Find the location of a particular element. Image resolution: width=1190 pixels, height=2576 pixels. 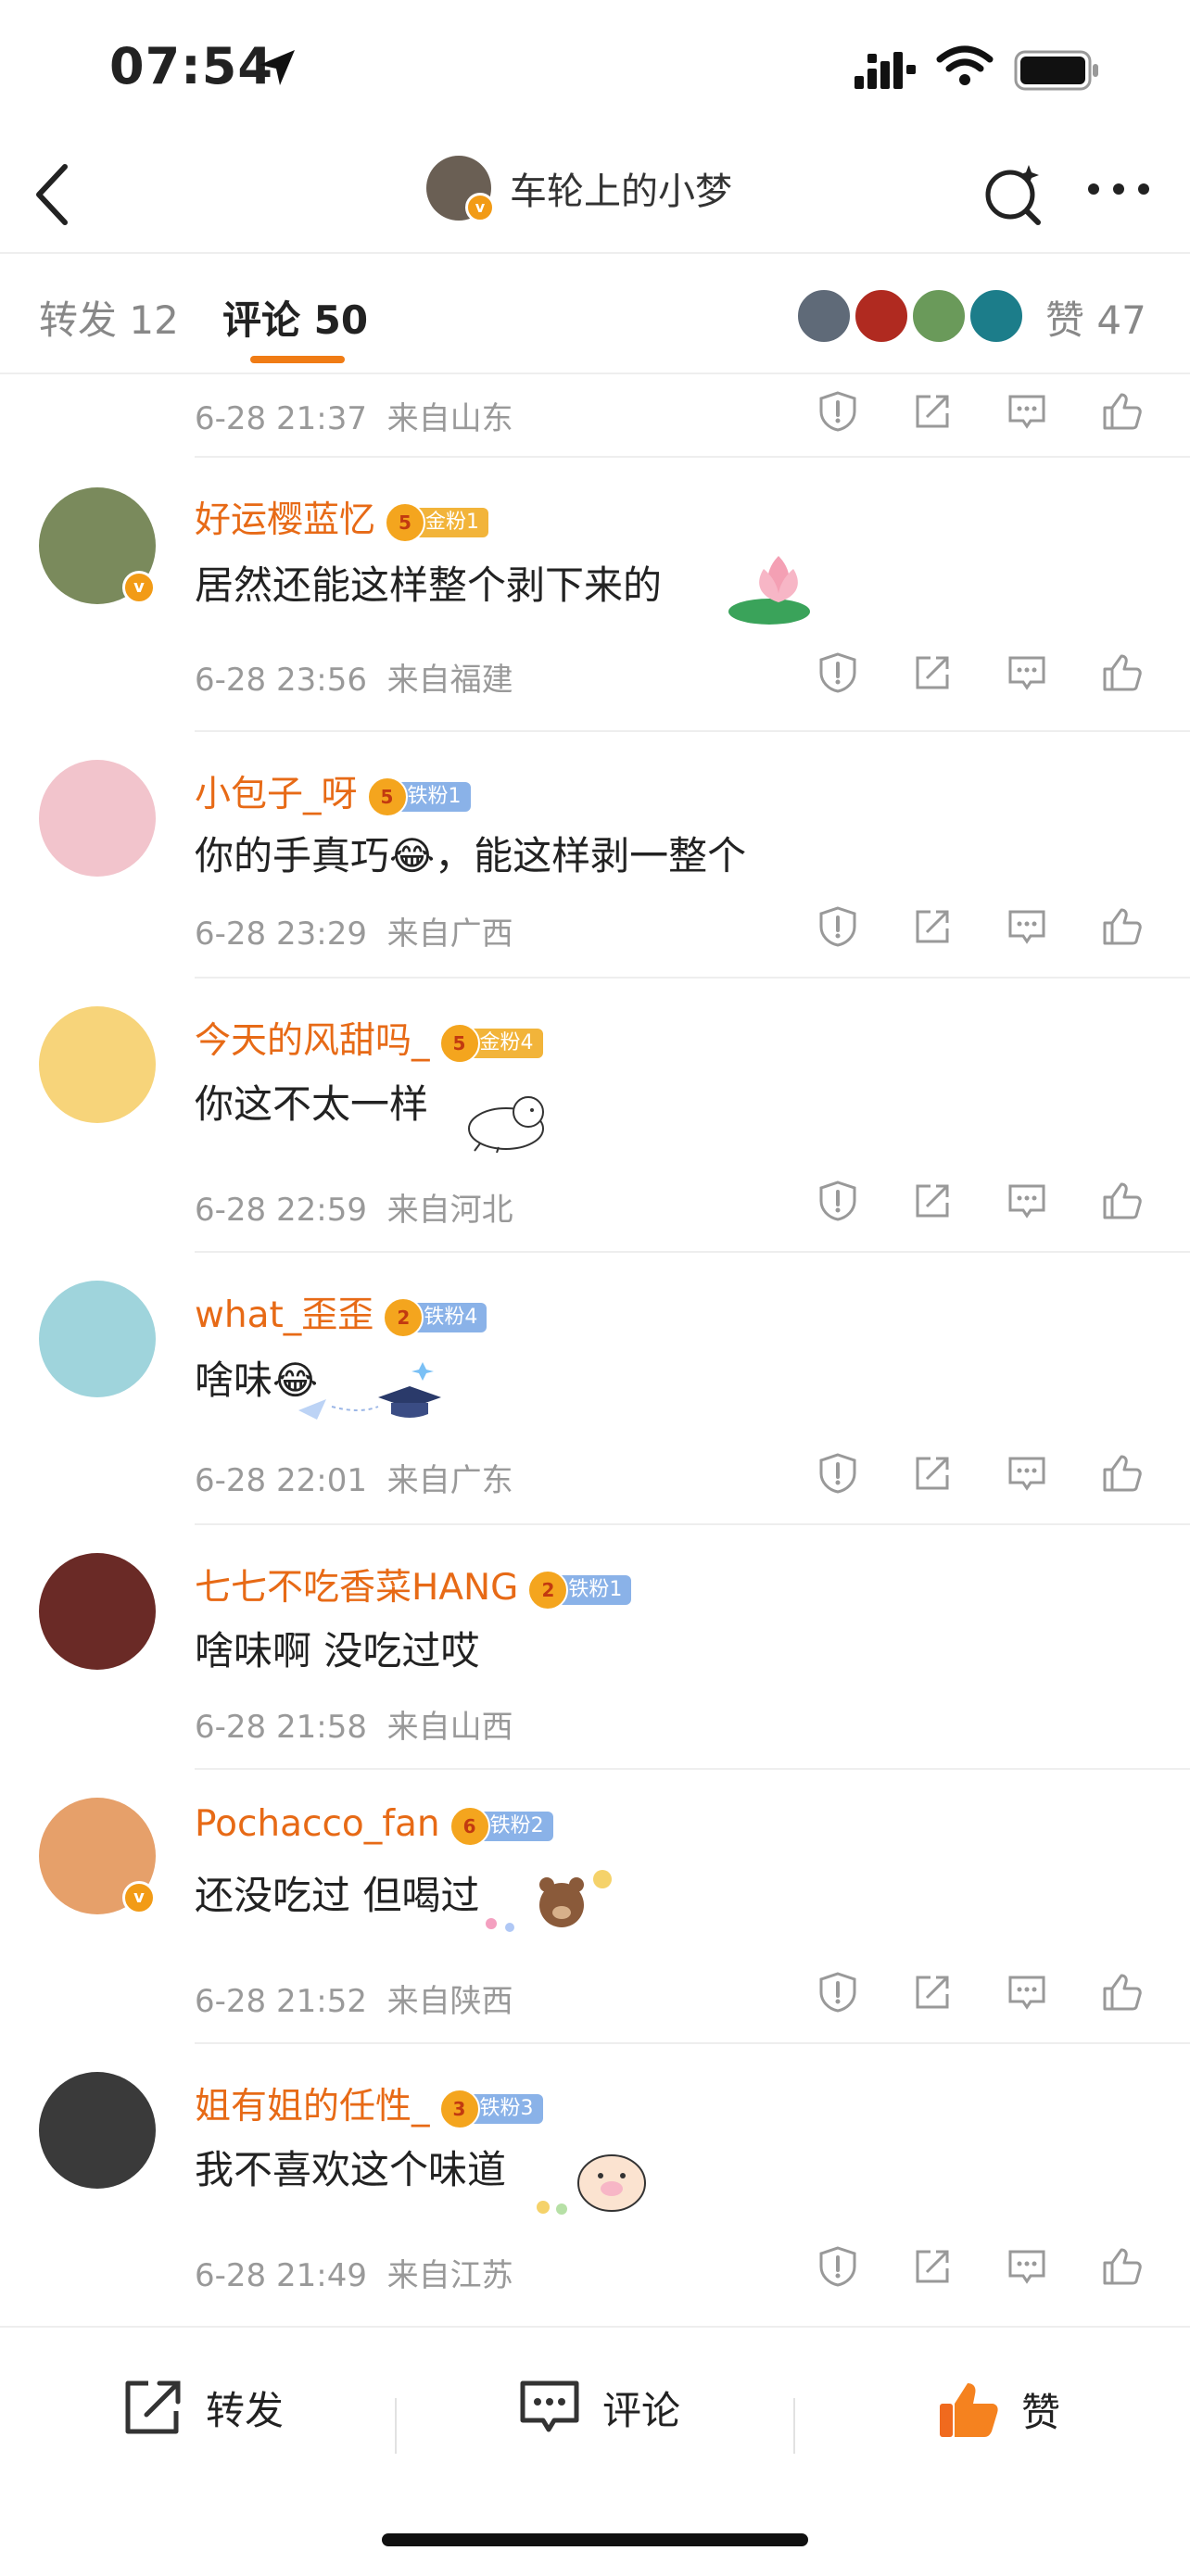

username: 小包子_呀 5 铁粉1 is located at coordinates (333, 791).